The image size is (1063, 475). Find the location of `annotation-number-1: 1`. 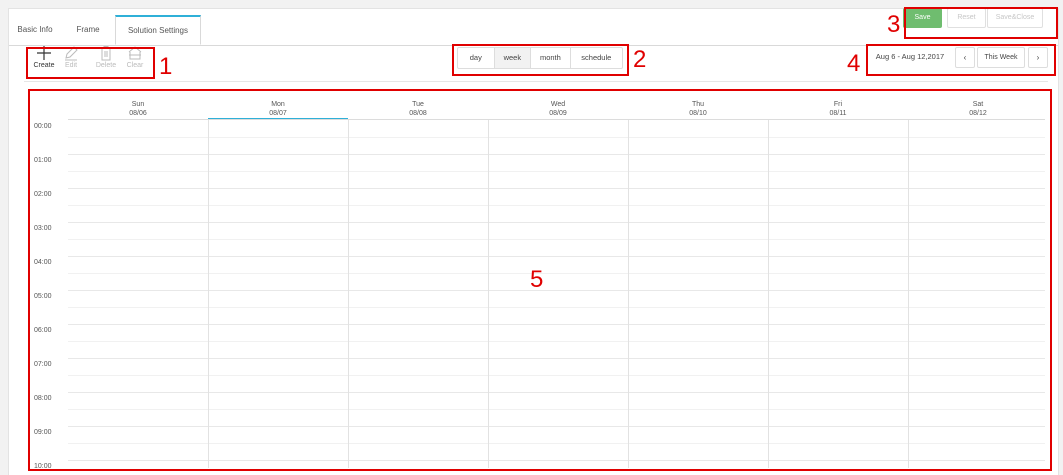

annotation-number-1: 1 is located at coordinates (166, 66).